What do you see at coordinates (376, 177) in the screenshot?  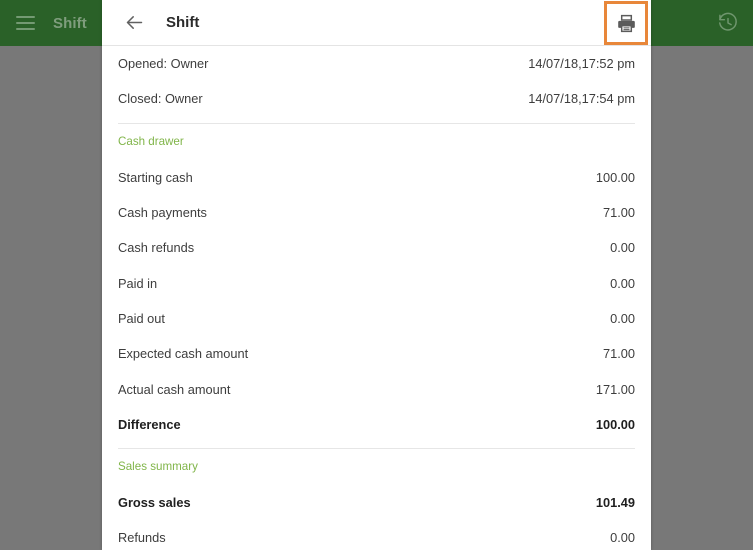 I see `table-row: Starting cash 100.00` at bounding box center [376, 177].